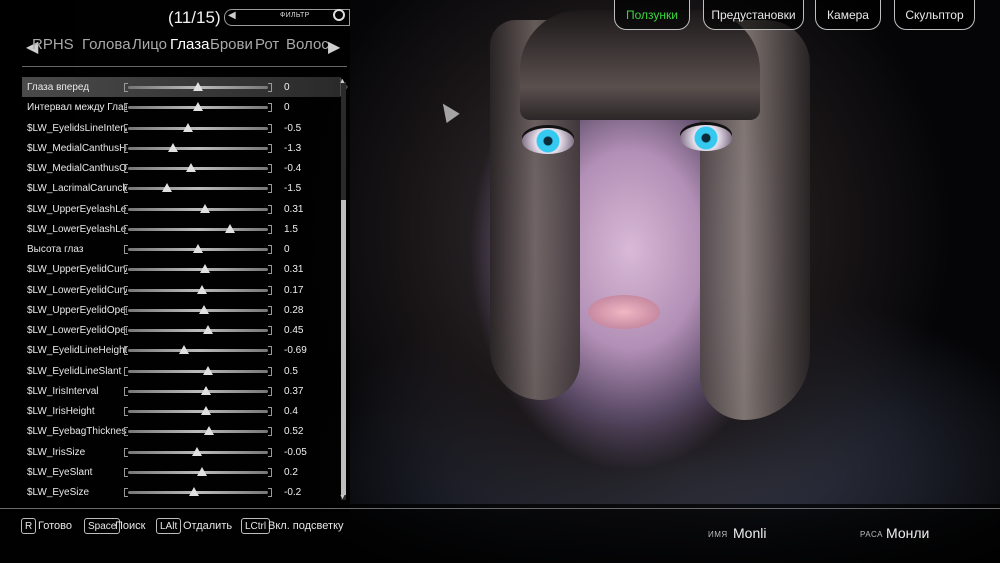  I want to click on slider-row: $LW_LowerEyelidOpen 0.45, so click(181, 330).